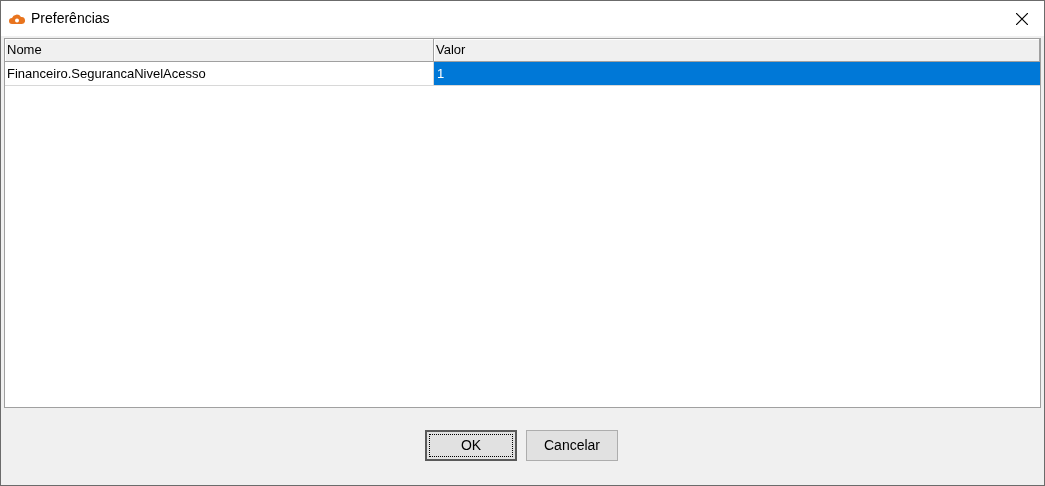 The image size is (1045, 486). I want to click on column-header: Valor, so click(737, 50).